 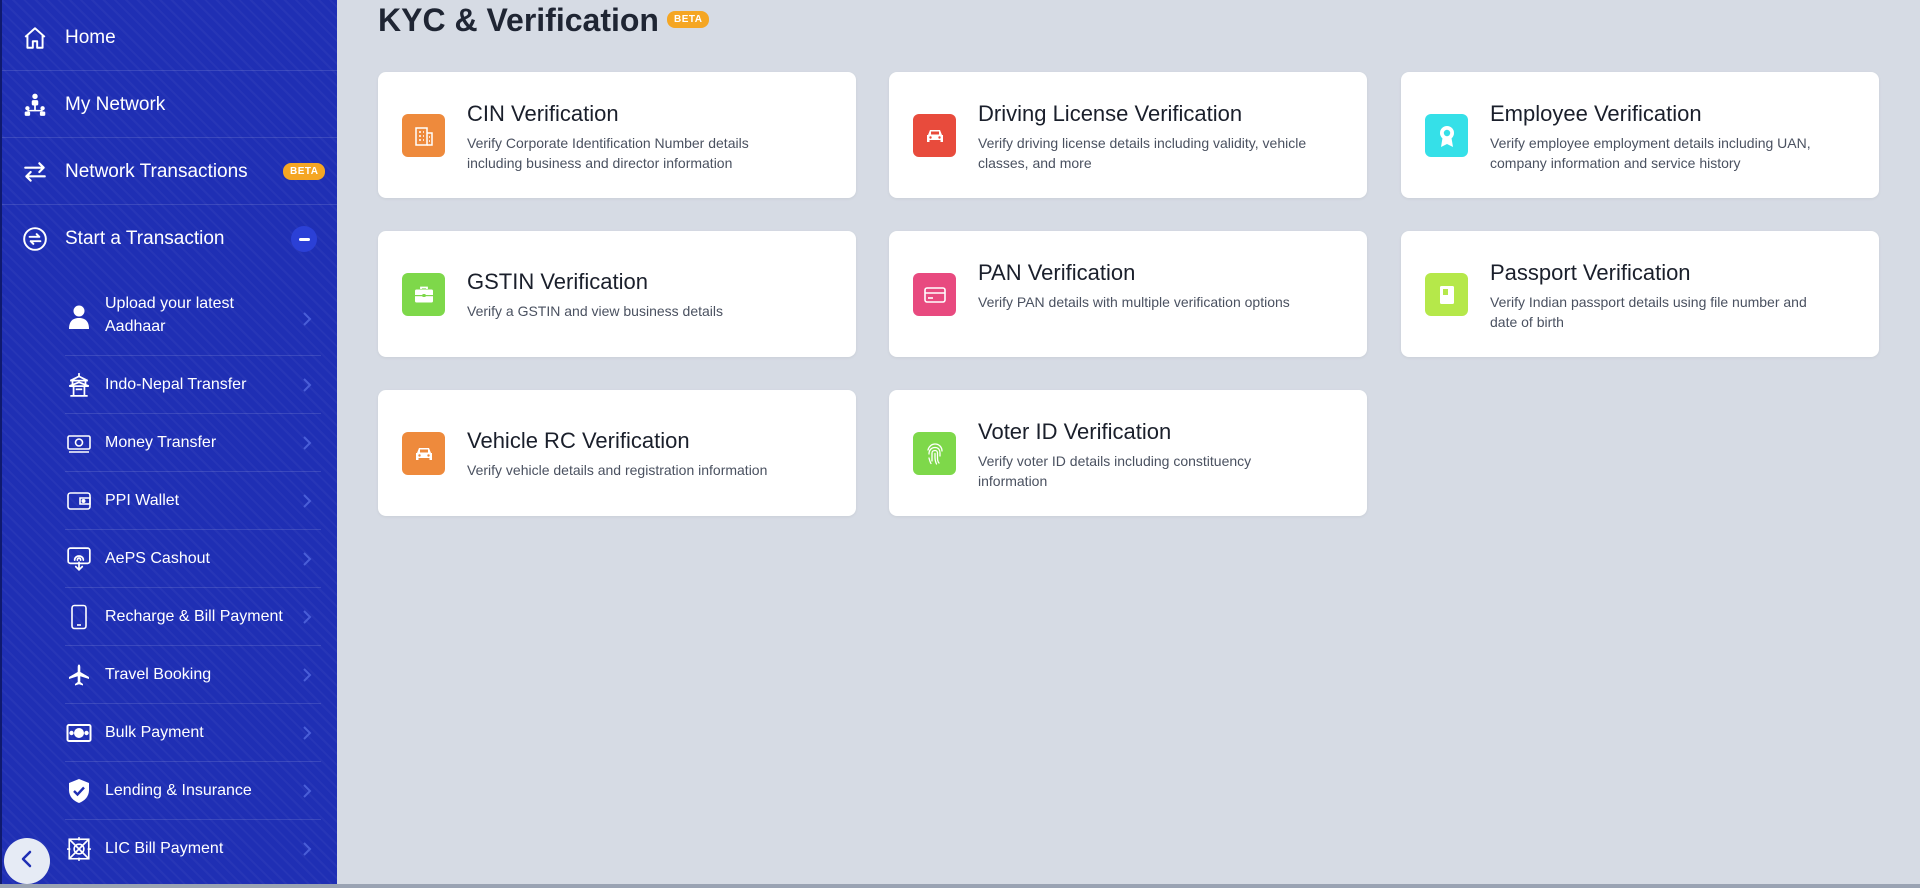 What do you see at coordinates (1057, 272) in the screenshot?
I see `card-title: PAN Verification` at bounding box center [1057, 272].